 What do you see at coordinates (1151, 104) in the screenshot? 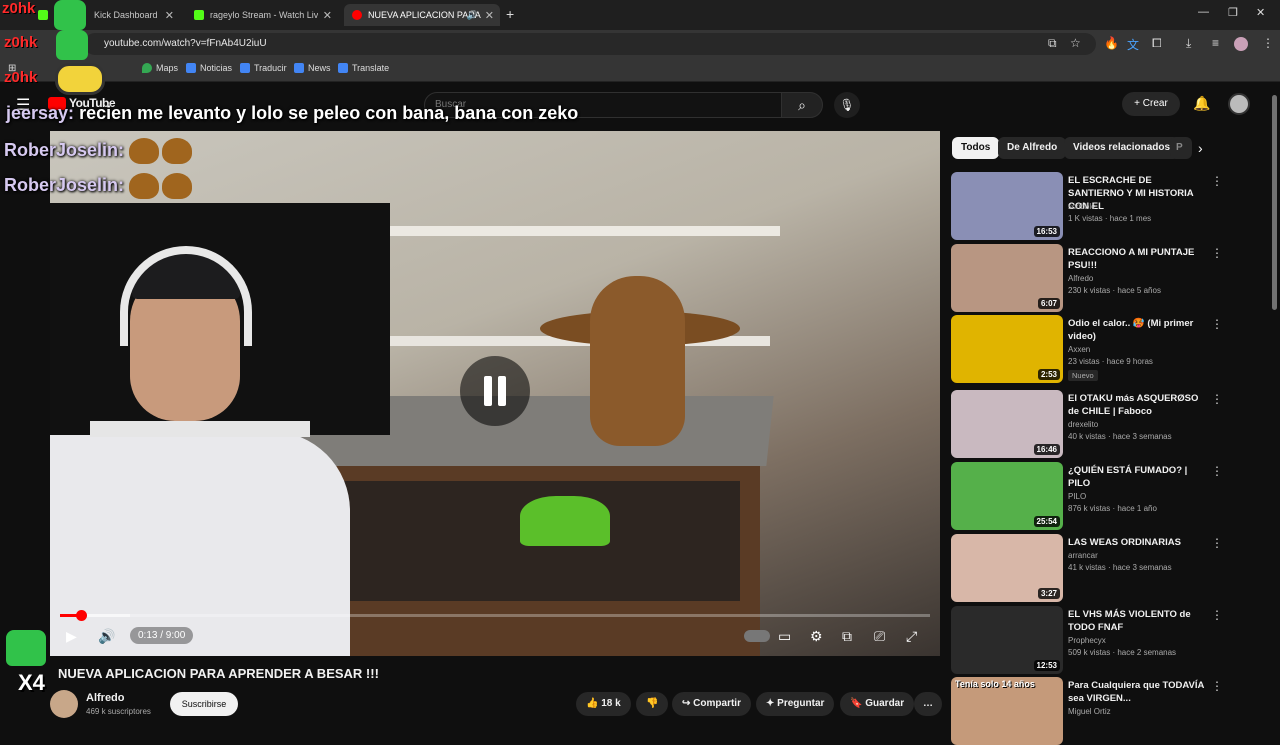
I see `create-button: + Crear` at bounding box center [1151, 104].